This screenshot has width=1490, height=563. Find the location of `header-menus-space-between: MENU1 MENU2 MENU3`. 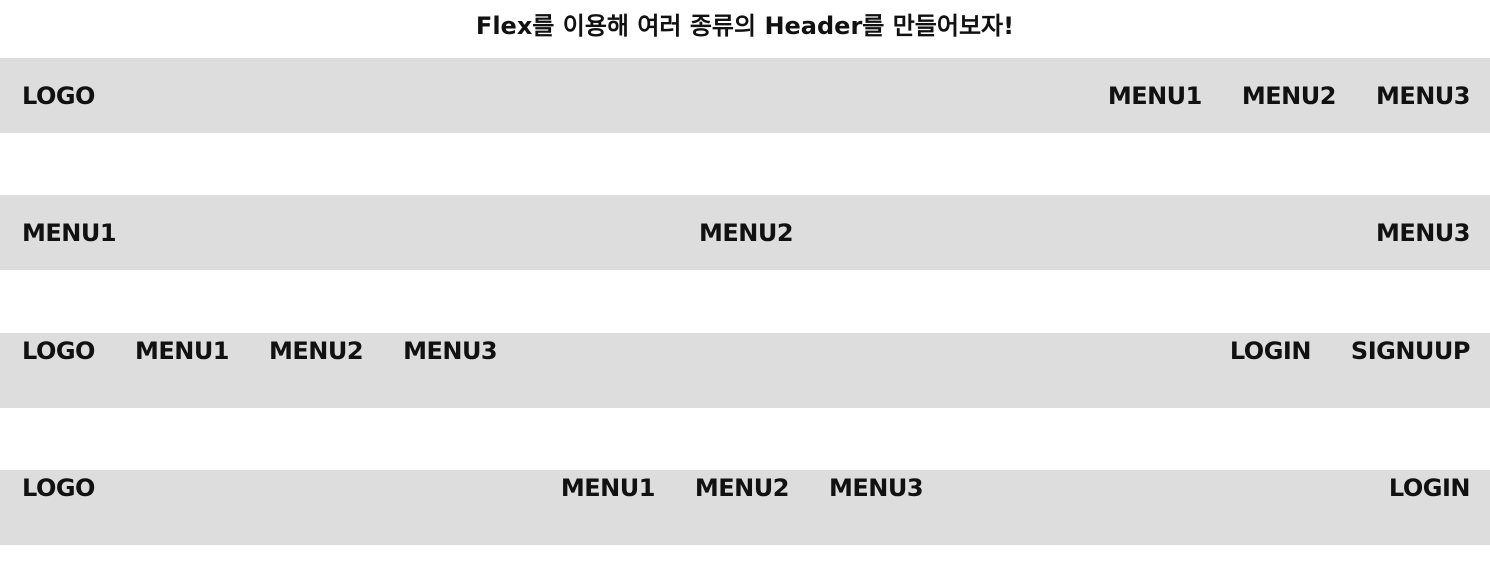

header-menus-space-between: MENU1 MENU2 MENU3 is located at coordinates (745, 232).